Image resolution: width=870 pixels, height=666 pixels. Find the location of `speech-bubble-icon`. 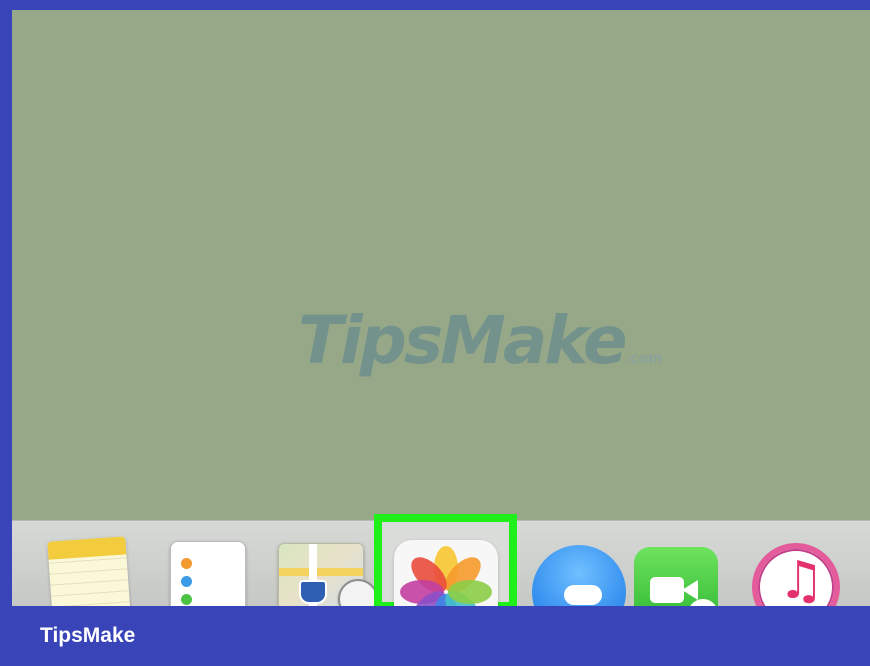

speech-bubble-icon is located at coordinates (583, 595).